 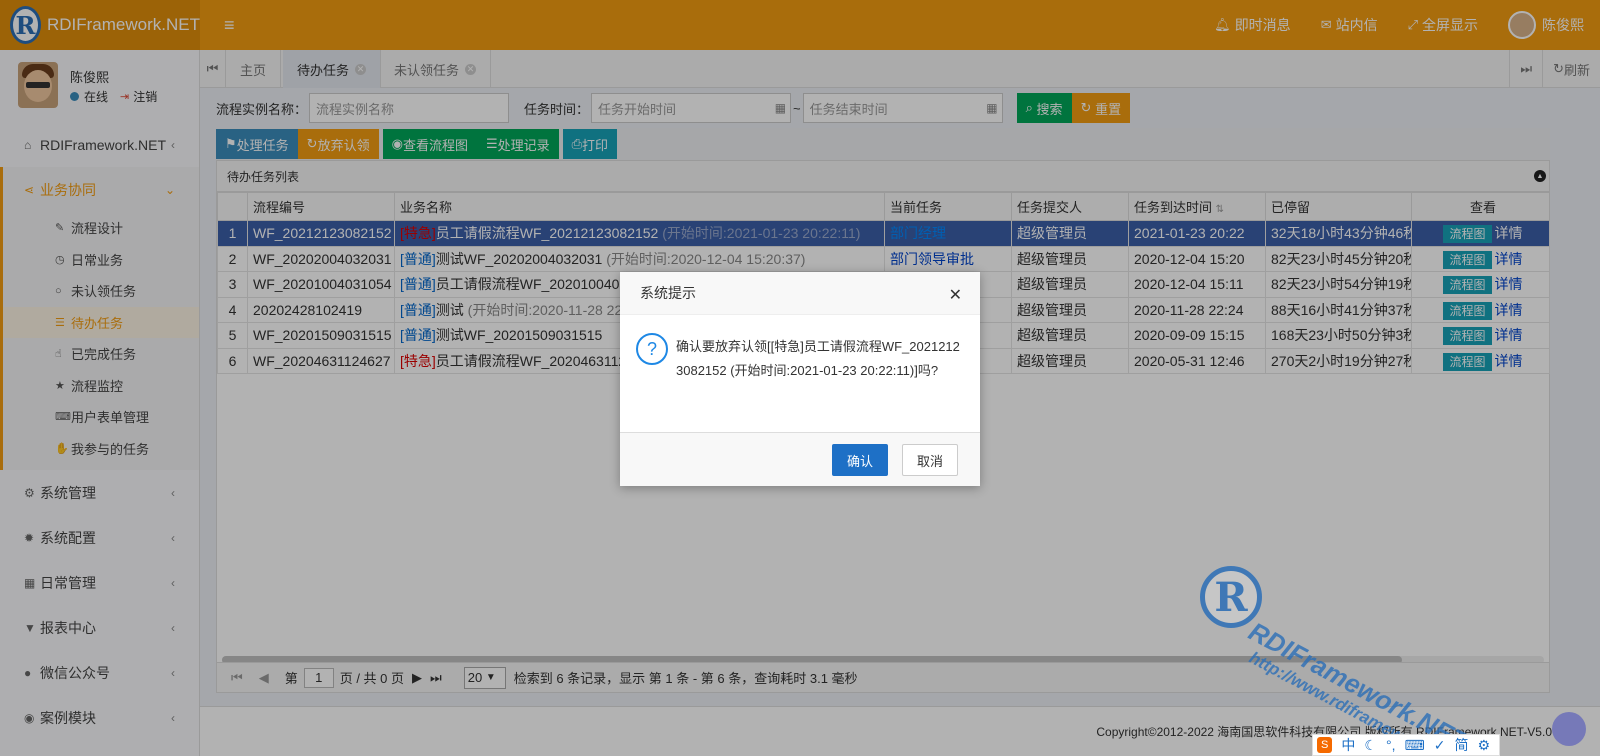 What do you see at coordinates (1370, 745) in the screenshot?
I see `moon-icon: ☾` at bounding box center [1370, 745].